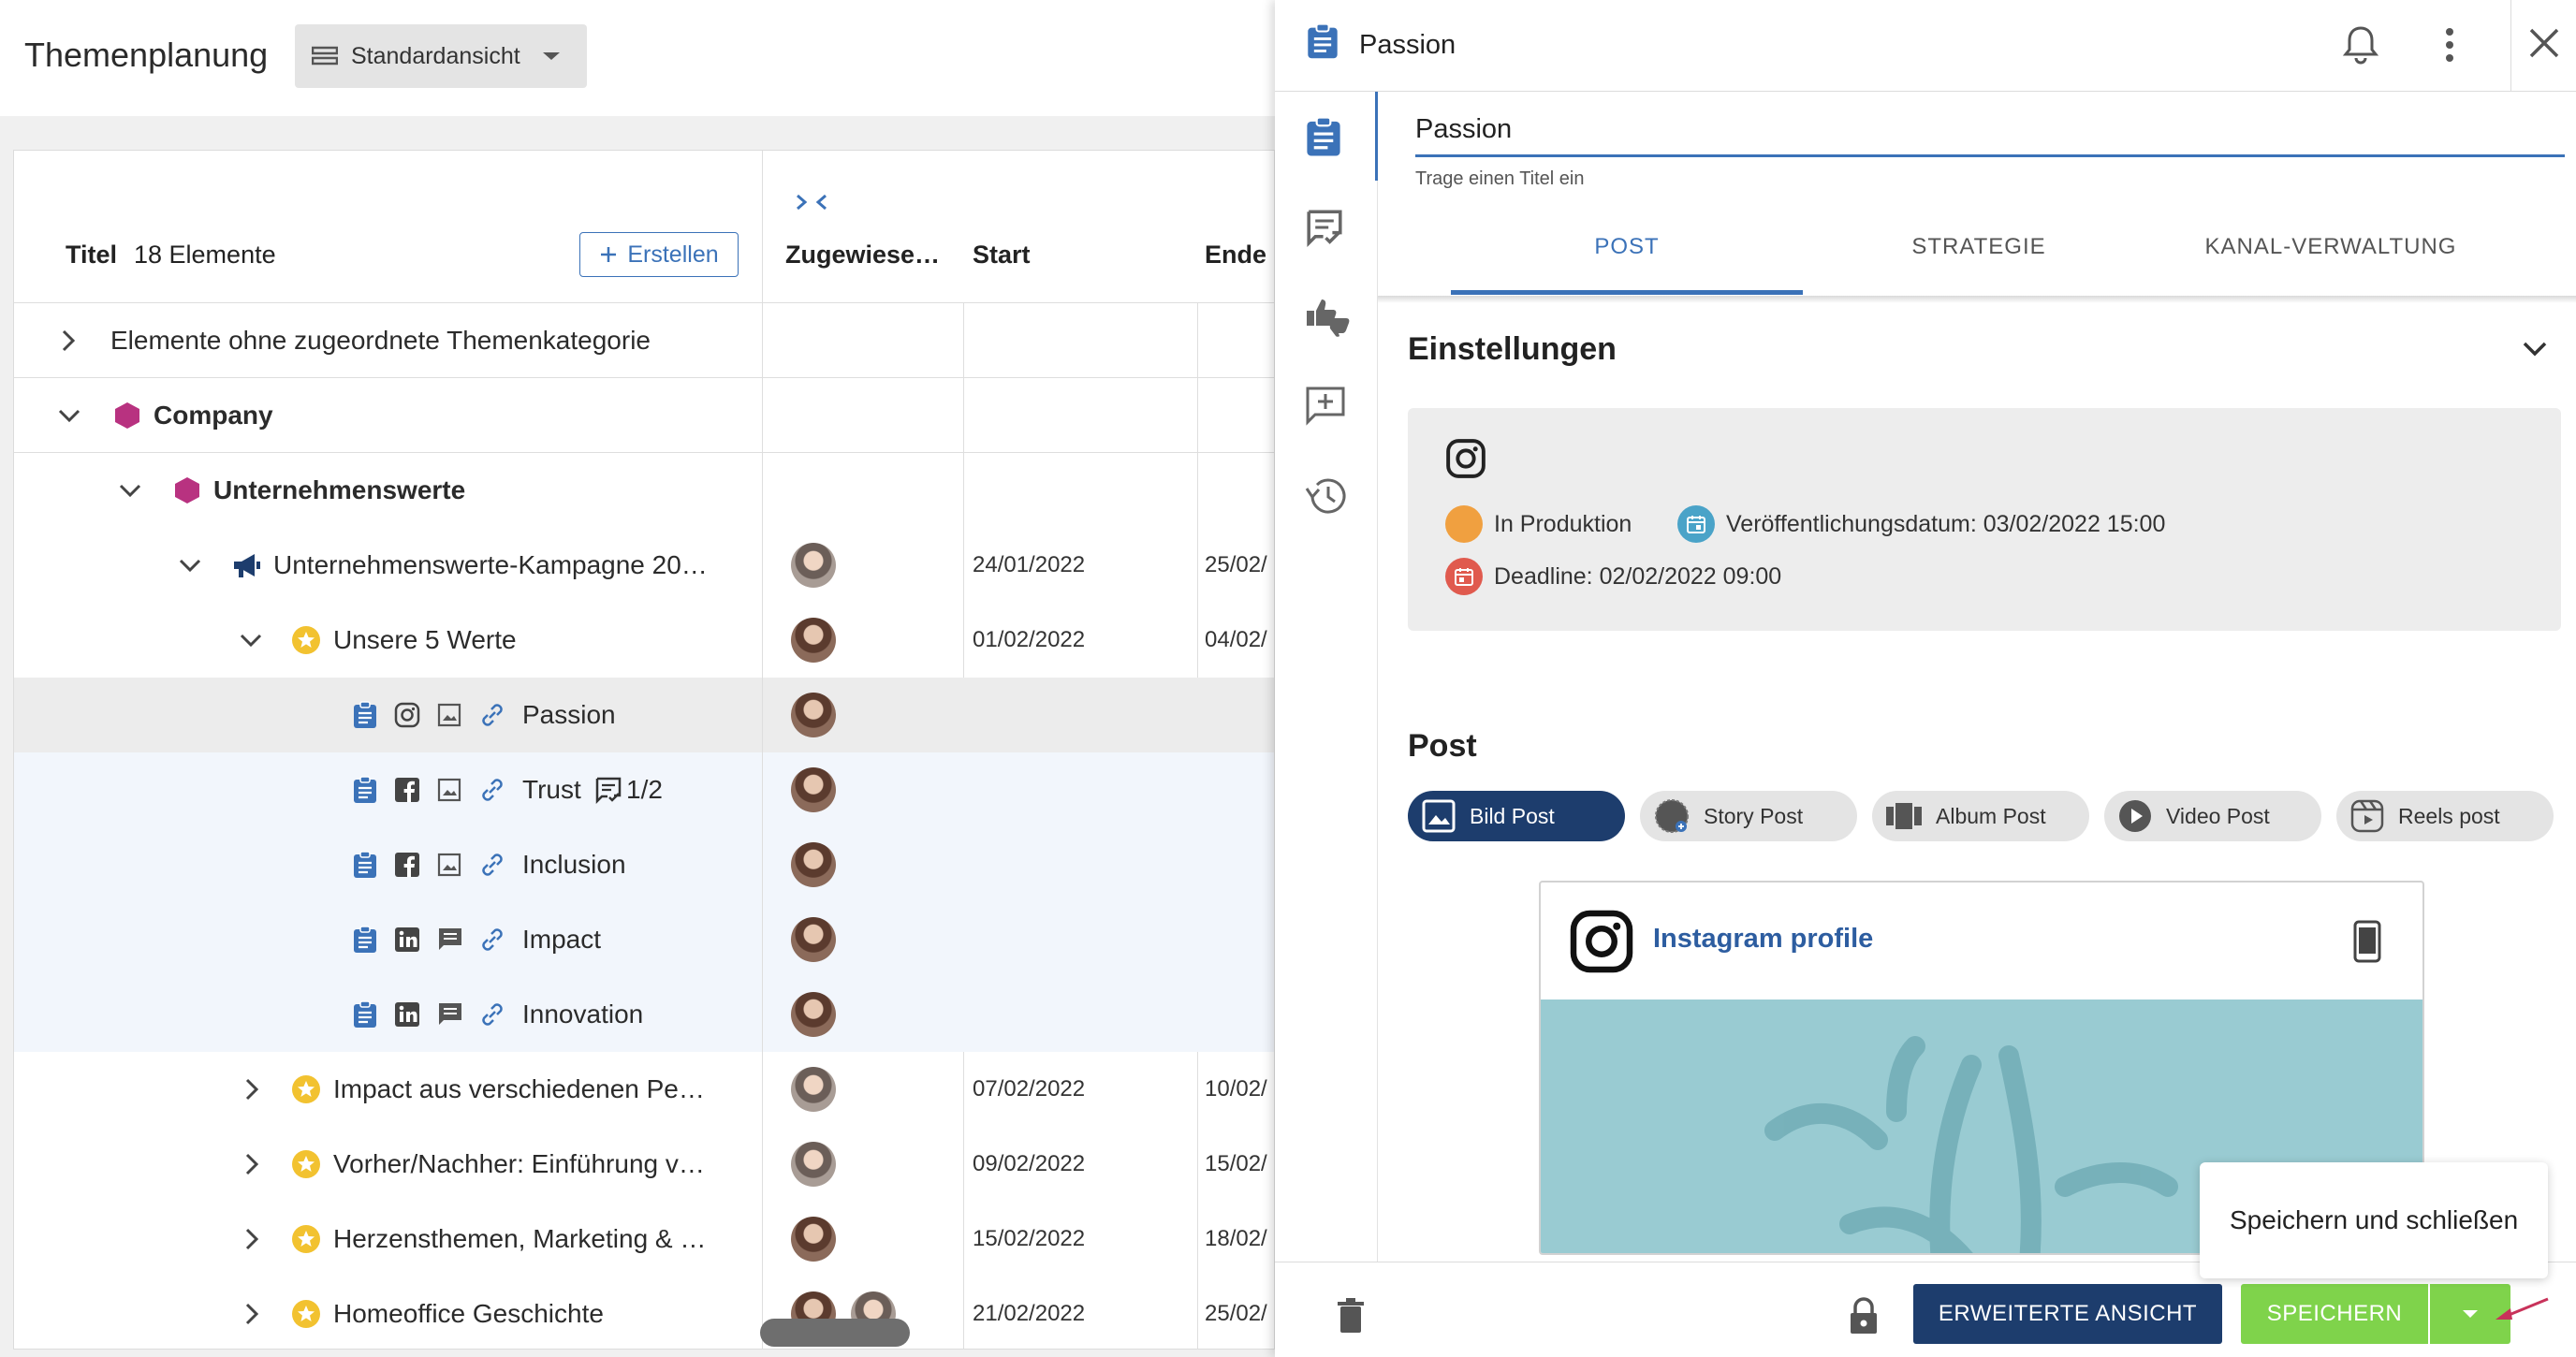  Describe the element at coordinates (407, 715) in the screenshot. I see `instagram-icon` at that location.